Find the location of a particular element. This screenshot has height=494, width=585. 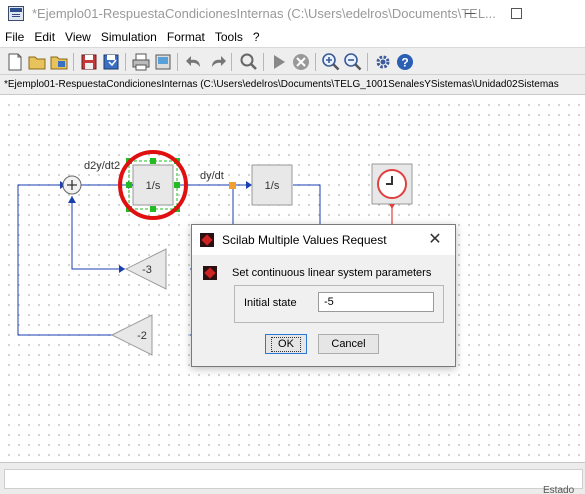

fit-zoom-icon is located at coordinates (249, 62).